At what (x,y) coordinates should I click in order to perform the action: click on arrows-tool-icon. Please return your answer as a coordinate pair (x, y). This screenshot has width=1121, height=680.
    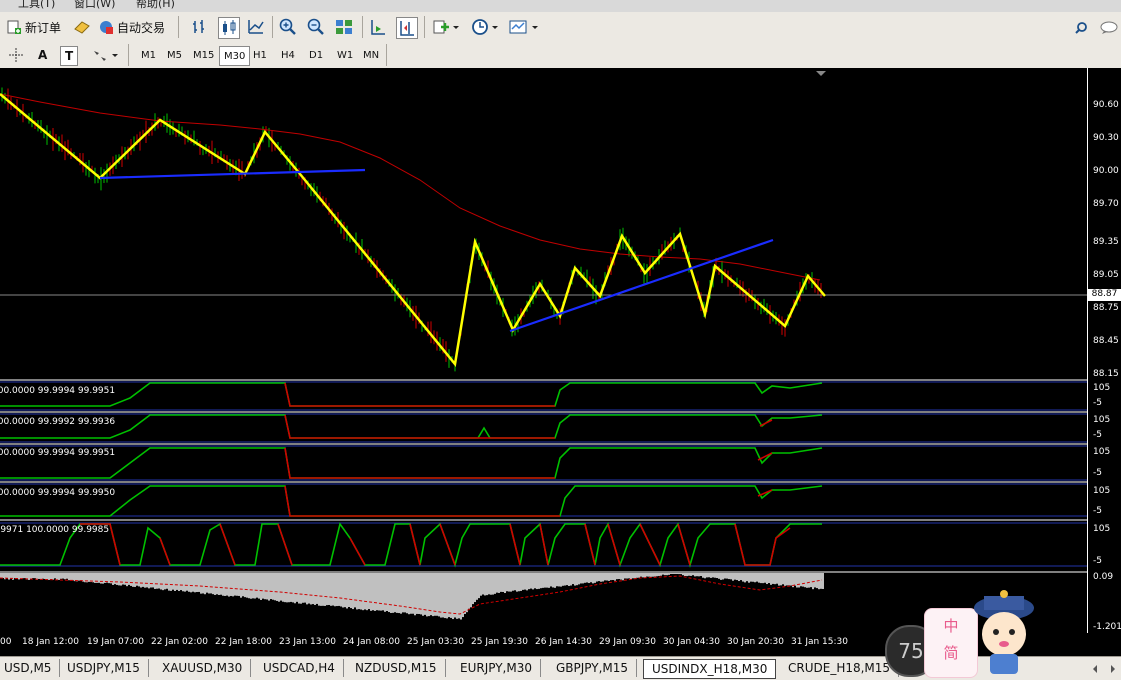
    Looking at the image, I should click on (100, 55).